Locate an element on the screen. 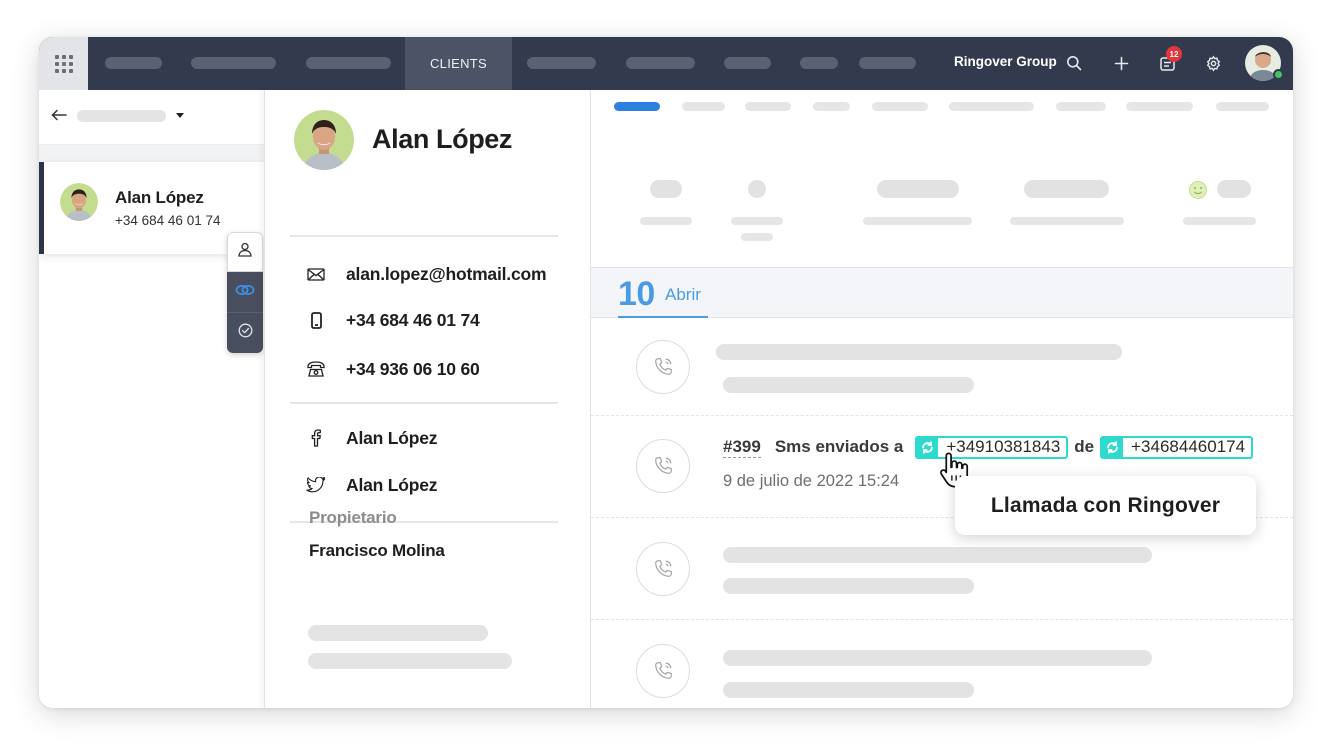 The height and width of the screenshot is (746, 1332). link-rings-icon is located at coordinates (245, 292).